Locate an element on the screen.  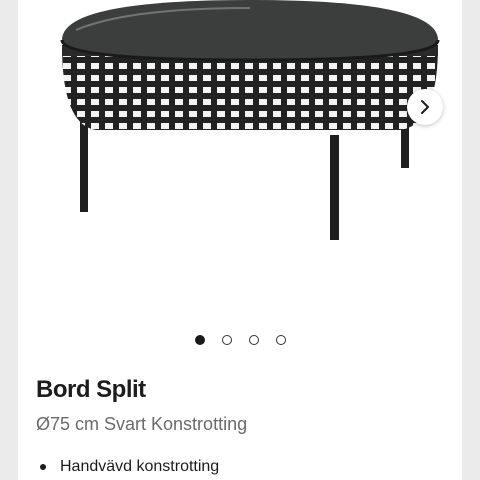
next-image-button is located at coordinates (425, 107).